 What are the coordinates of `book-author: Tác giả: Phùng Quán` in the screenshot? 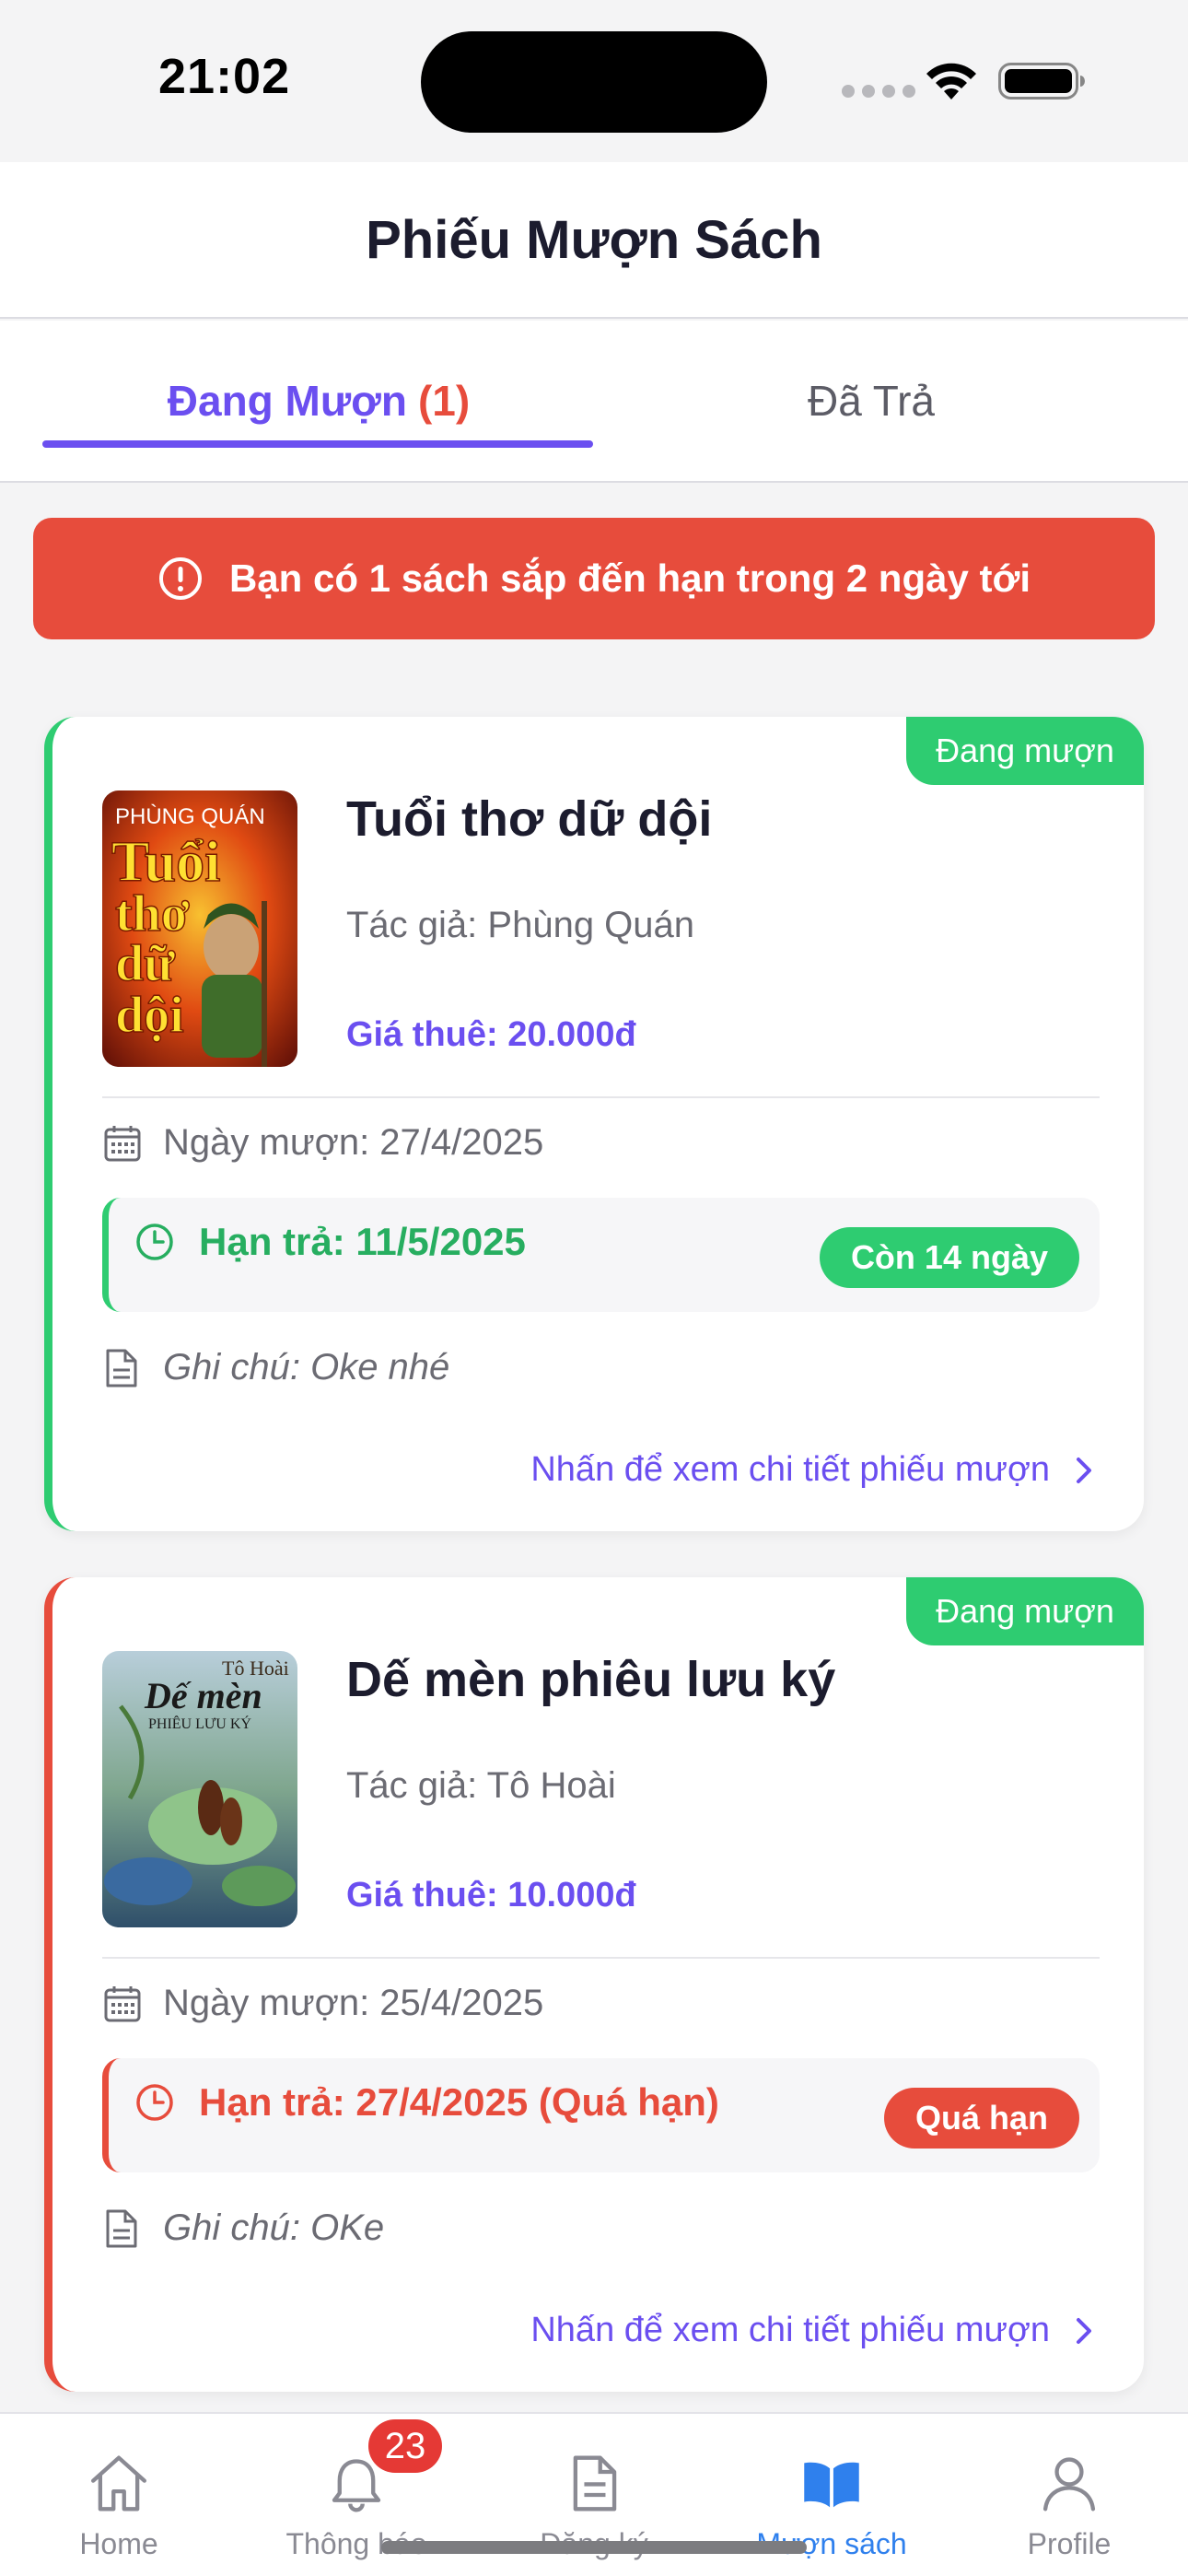 It's located at (521, 925).